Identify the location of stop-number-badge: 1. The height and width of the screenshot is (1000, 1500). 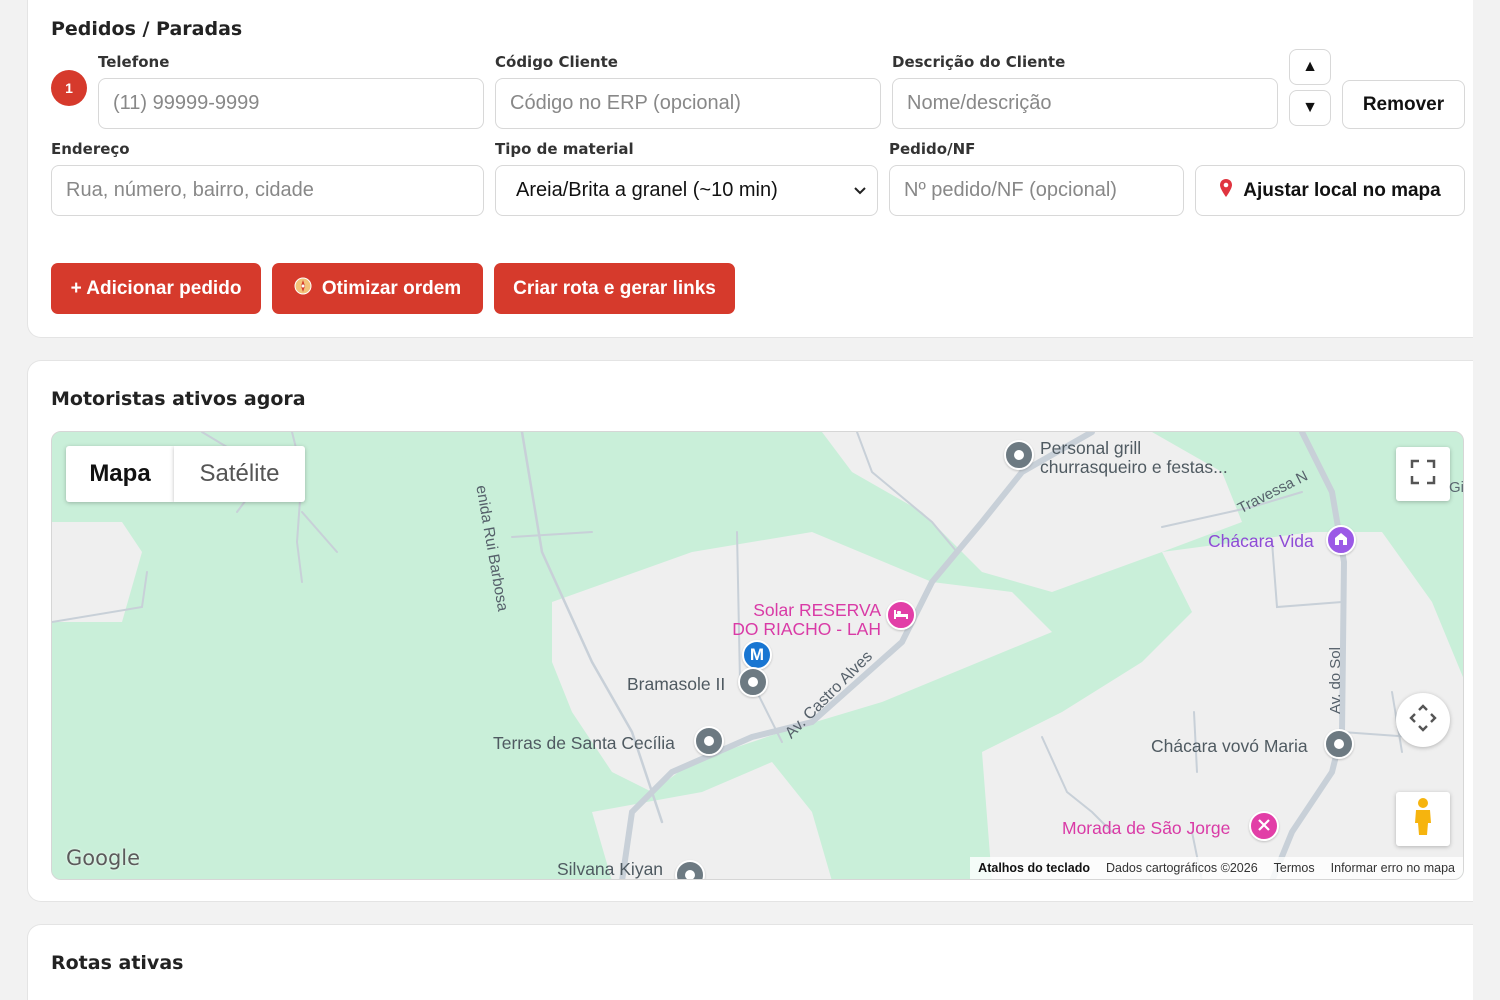
(69, 88).